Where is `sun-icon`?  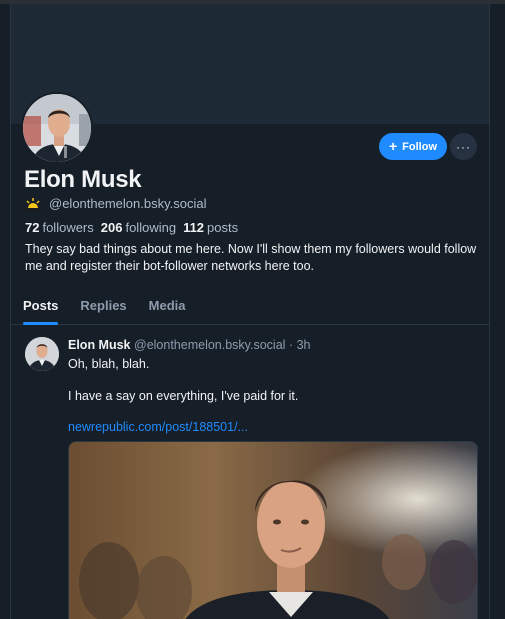 sun-icon is located at coordinates (33, 203).